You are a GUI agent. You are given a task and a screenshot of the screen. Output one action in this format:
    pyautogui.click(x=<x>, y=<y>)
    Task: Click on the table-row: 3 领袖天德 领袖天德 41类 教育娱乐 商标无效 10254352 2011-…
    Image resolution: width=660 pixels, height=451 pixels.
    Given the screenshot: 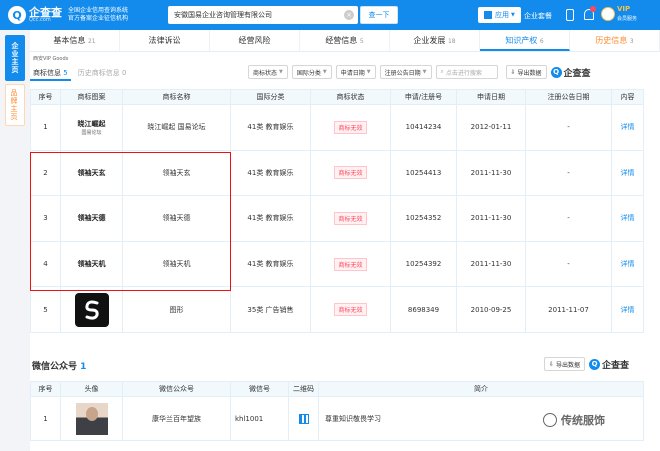 What is the action you would take?
    pyautogui.click(x=337, y=218)
    